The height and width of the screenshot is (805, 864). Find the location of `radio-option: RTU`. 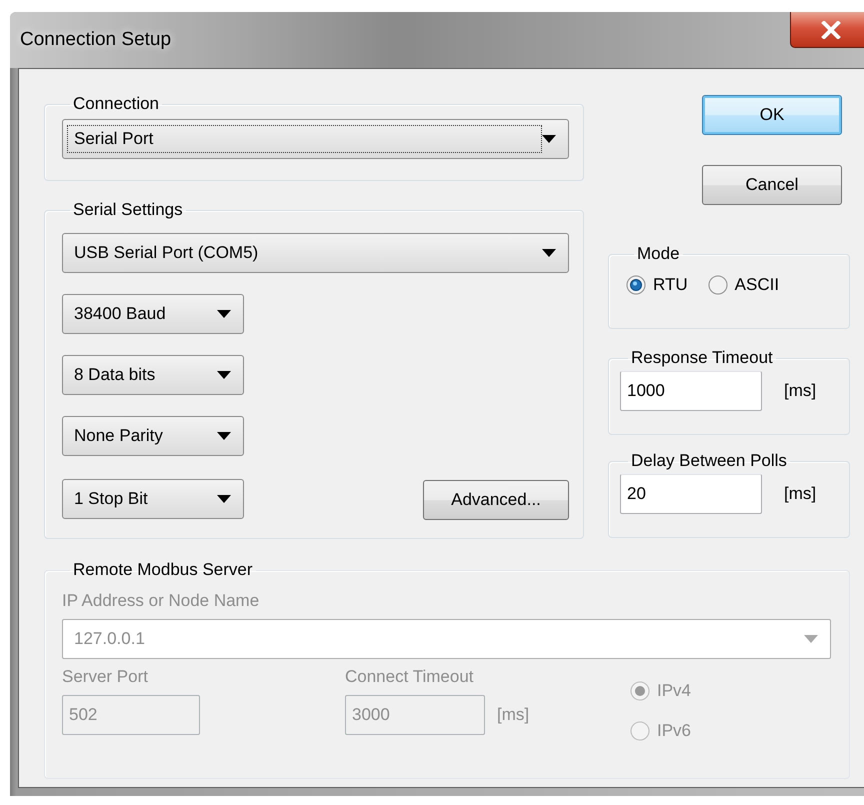

radio-option: RTU is located at coordinates (657, 285).